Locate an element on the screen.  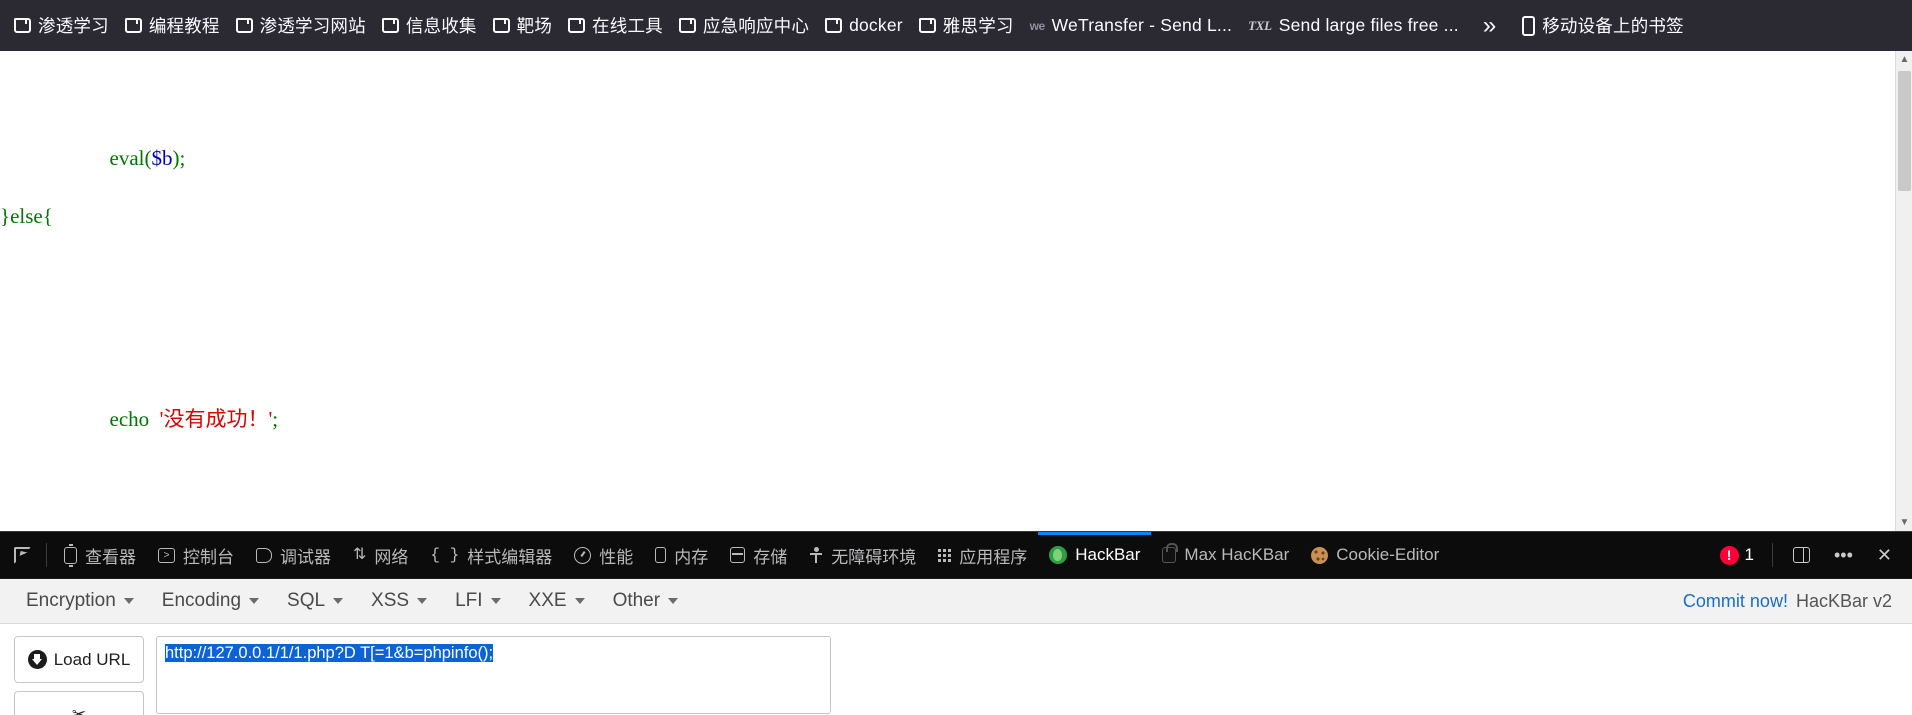
bookmark-item-mobile: 移动设备上的书签 is located at coordinates (1603, 25).